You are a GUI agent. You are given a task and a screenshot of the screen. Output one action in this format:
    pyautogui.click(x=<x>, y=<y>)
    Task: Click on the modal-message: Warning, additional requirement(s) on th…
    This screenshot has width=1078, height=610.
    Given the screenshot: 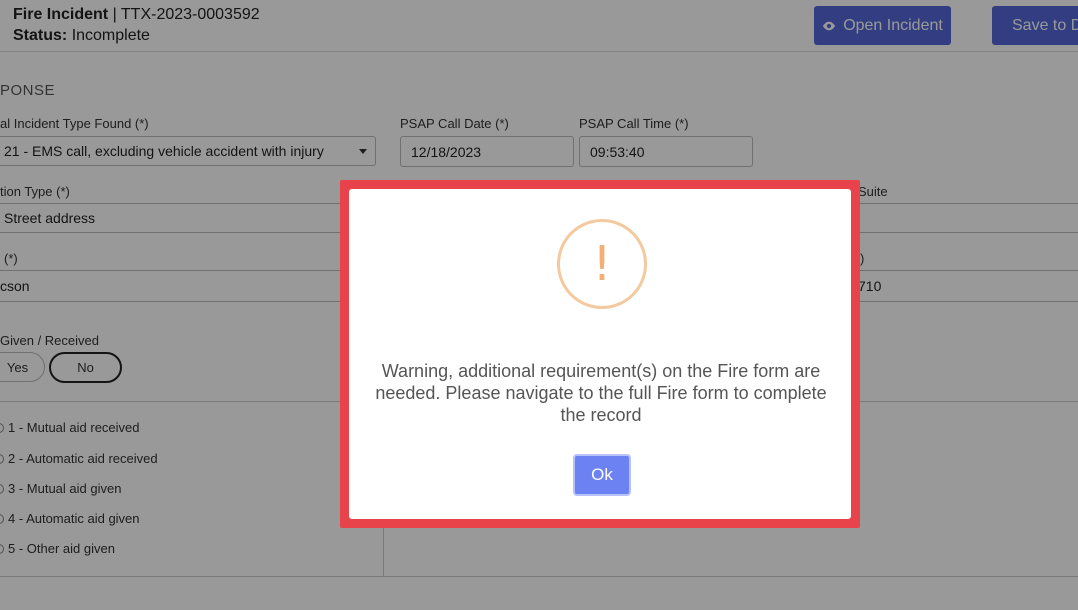 What is the action you would take?
    pyautogui.click(x=601, y=393)
    